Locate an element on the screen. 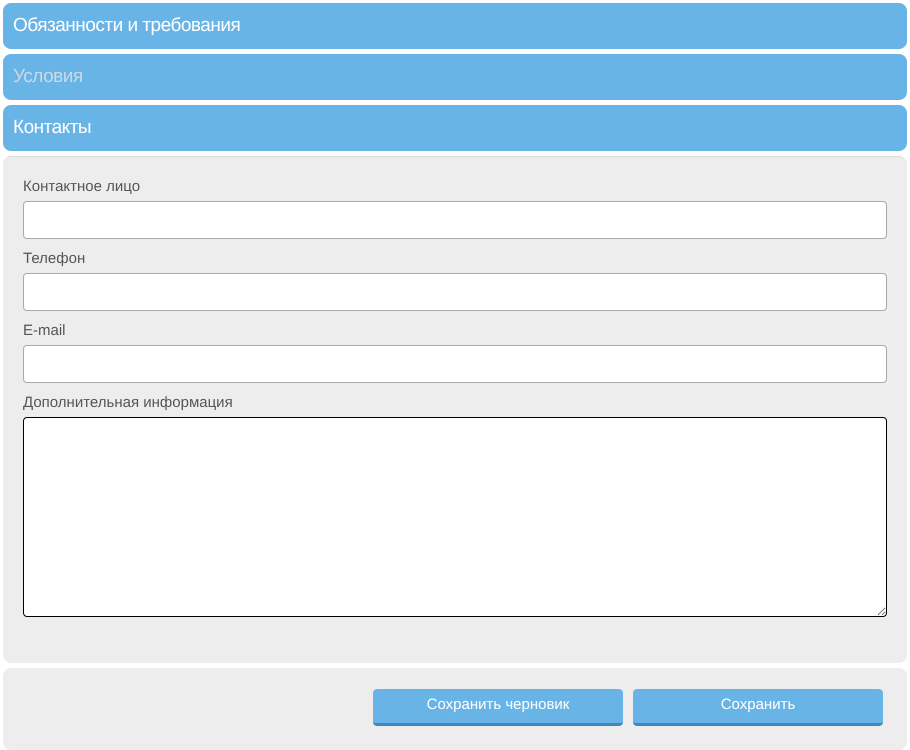  field-label: Телефон is located at coordinates (54, 259).